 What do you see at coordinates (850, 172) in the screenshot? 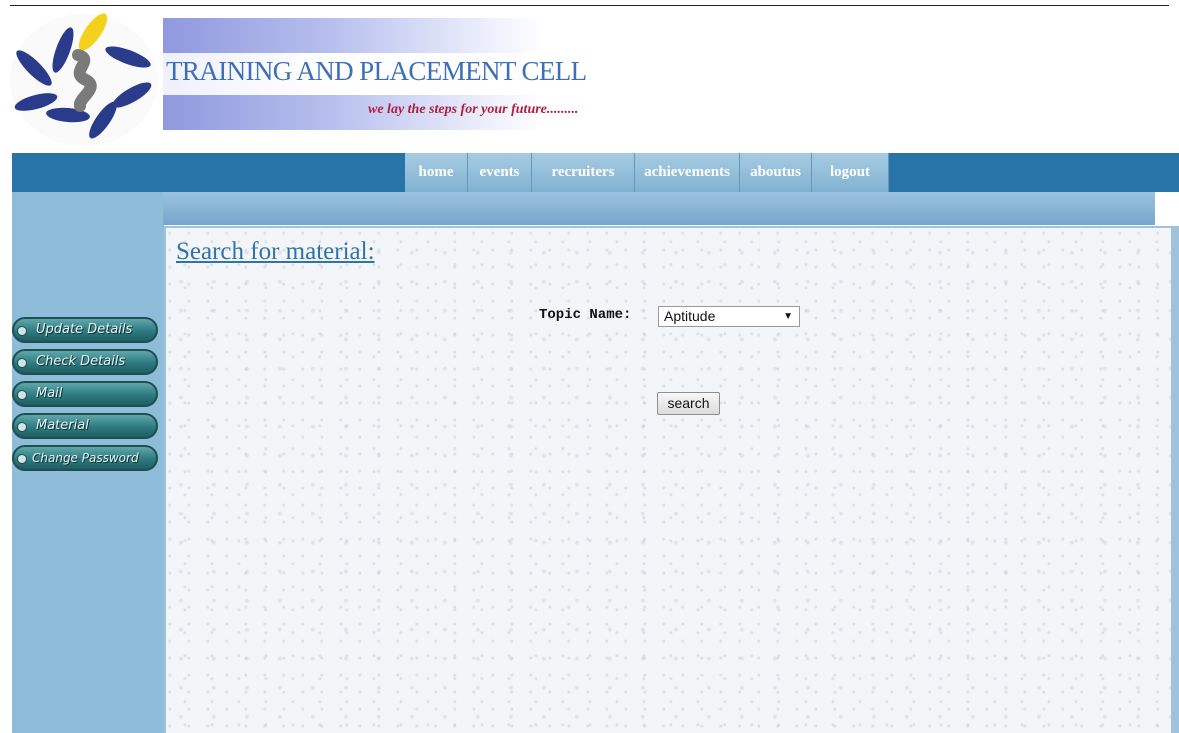
I see `nav-item-logout: logout` at bounding box center [850, 172].